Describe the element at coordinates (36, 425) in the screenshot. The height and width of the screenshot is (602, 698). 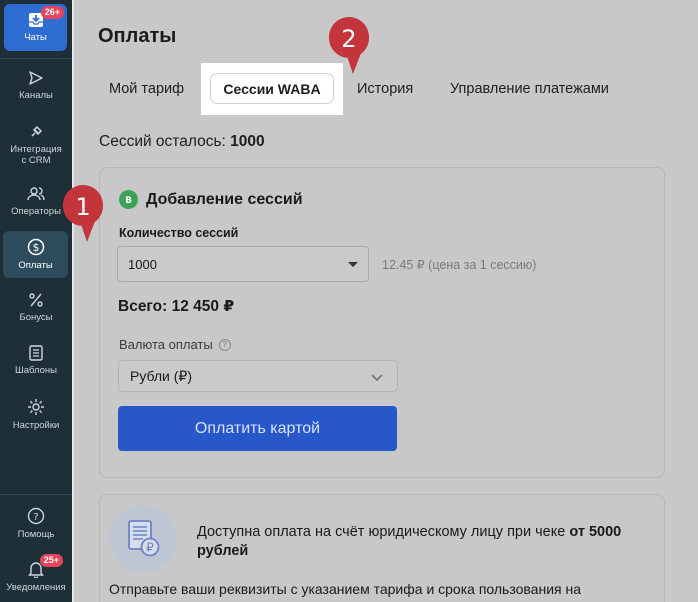
I see `sidebar-item-label: Настройки` at that location.